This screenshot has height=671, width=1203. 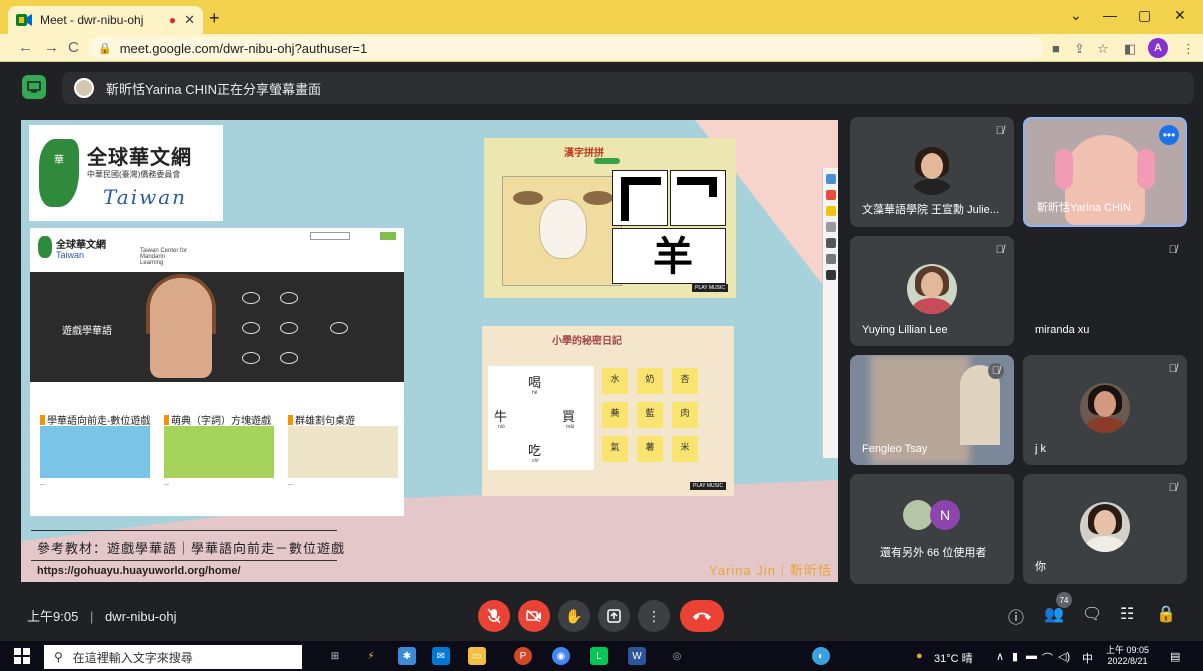 What do you see at coordinates (1105, 291) in the screenshot?
I see `participant-tile: 🎙̸ miranda xu` at bounding box center [1105, 291].